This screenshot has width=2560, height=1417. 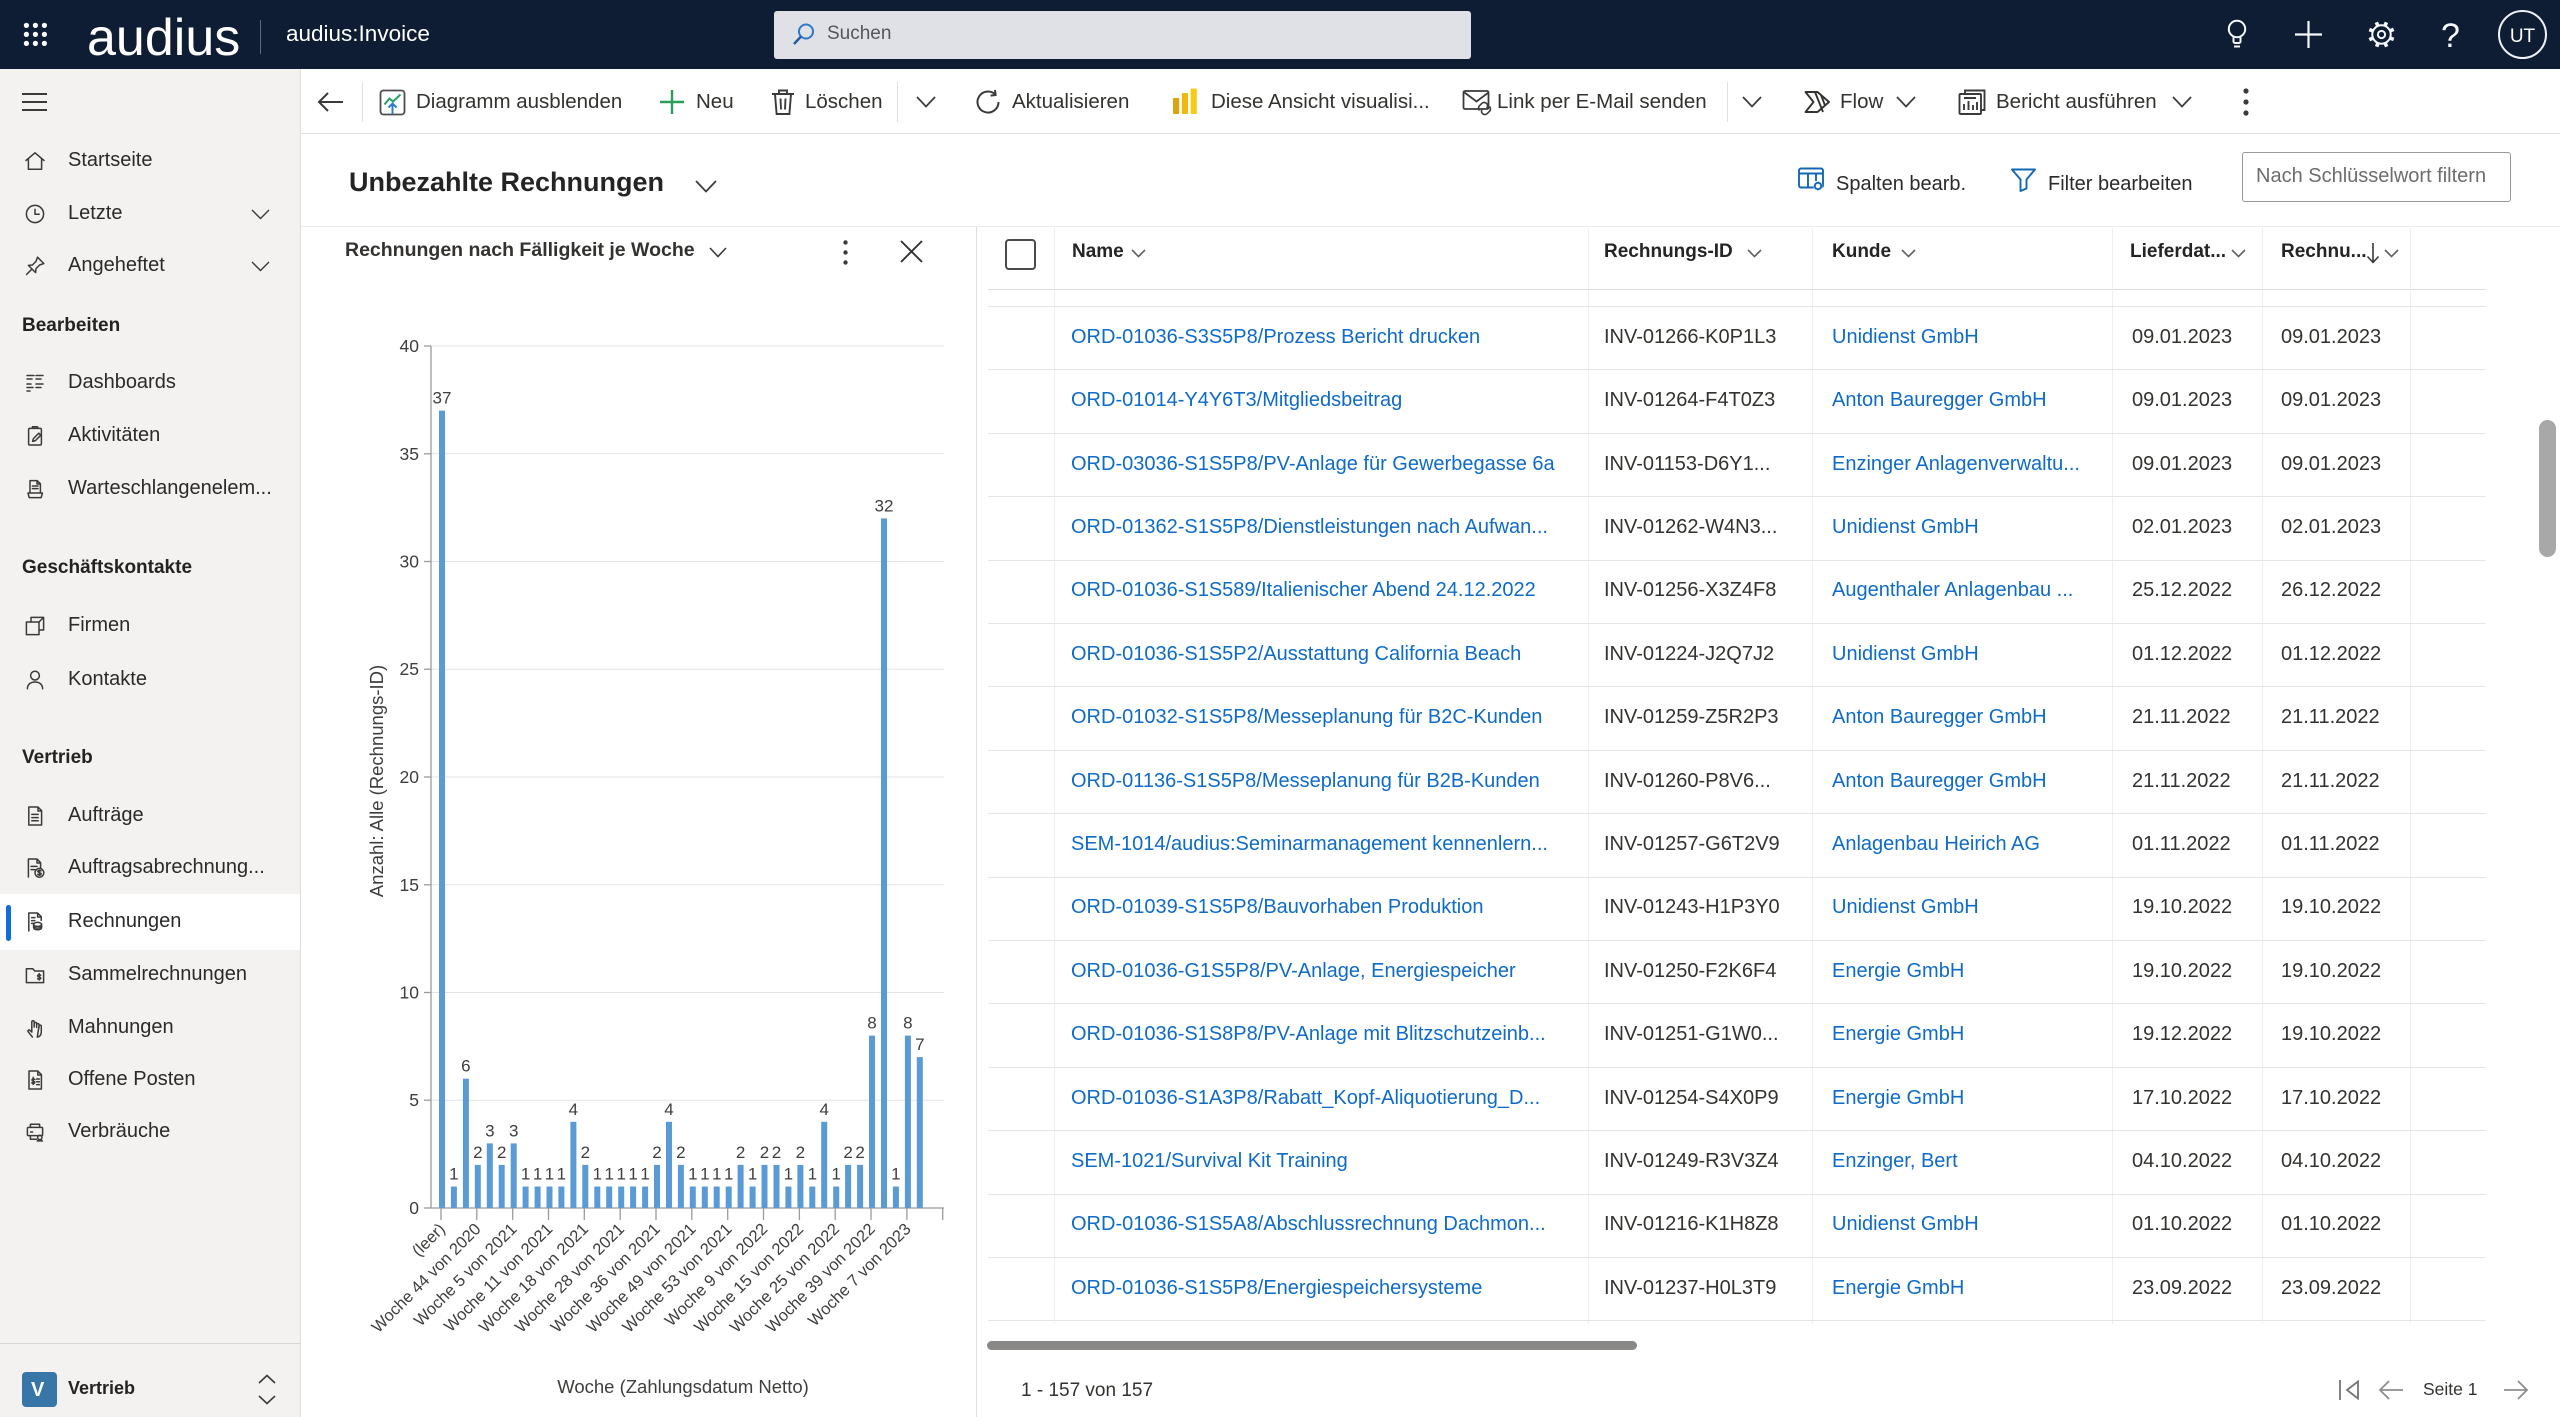 What do you see at coordinates (410, 346) in the screenshot?
I see `svg-text: 40` at bounding box center [410, 346].